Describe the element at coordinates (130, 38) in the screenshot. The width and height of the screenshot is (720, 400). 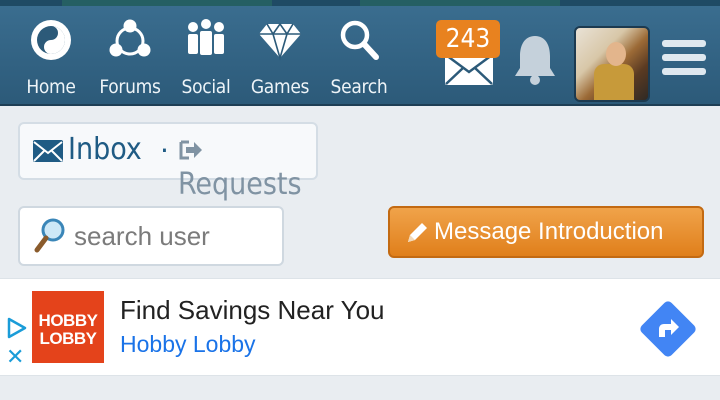
I see `forums-icon` at that location.